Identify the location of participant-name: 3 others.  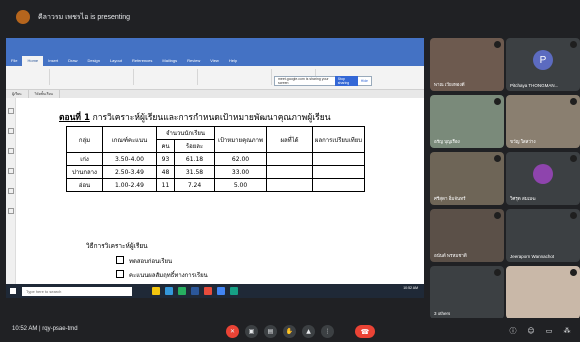
(442, 313).